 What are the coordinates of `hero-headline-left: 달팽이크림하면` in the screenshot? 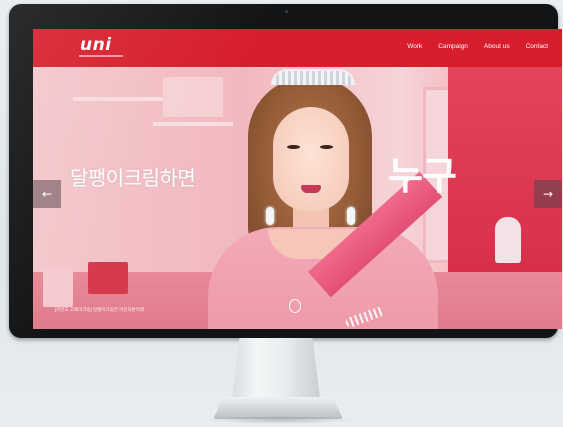 It's located at (133, 178).